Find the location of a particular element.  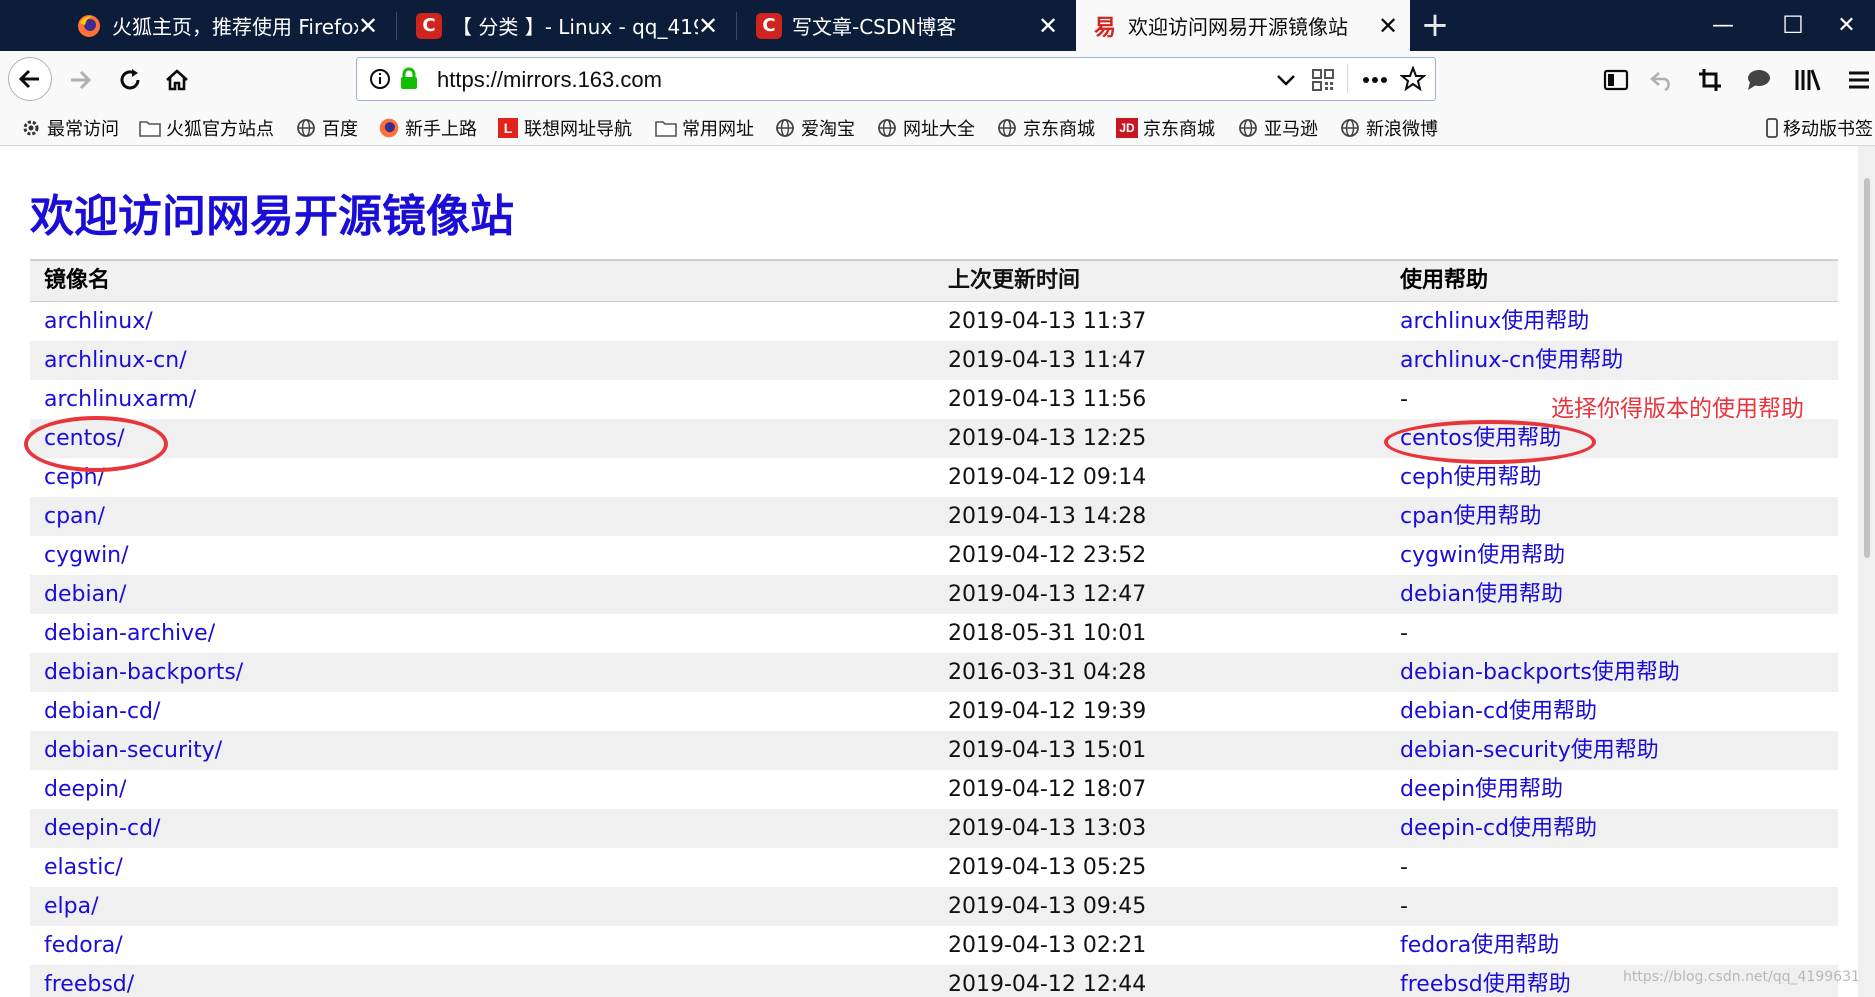

scrollbar-thumb is located at coordinates (1867, 368).